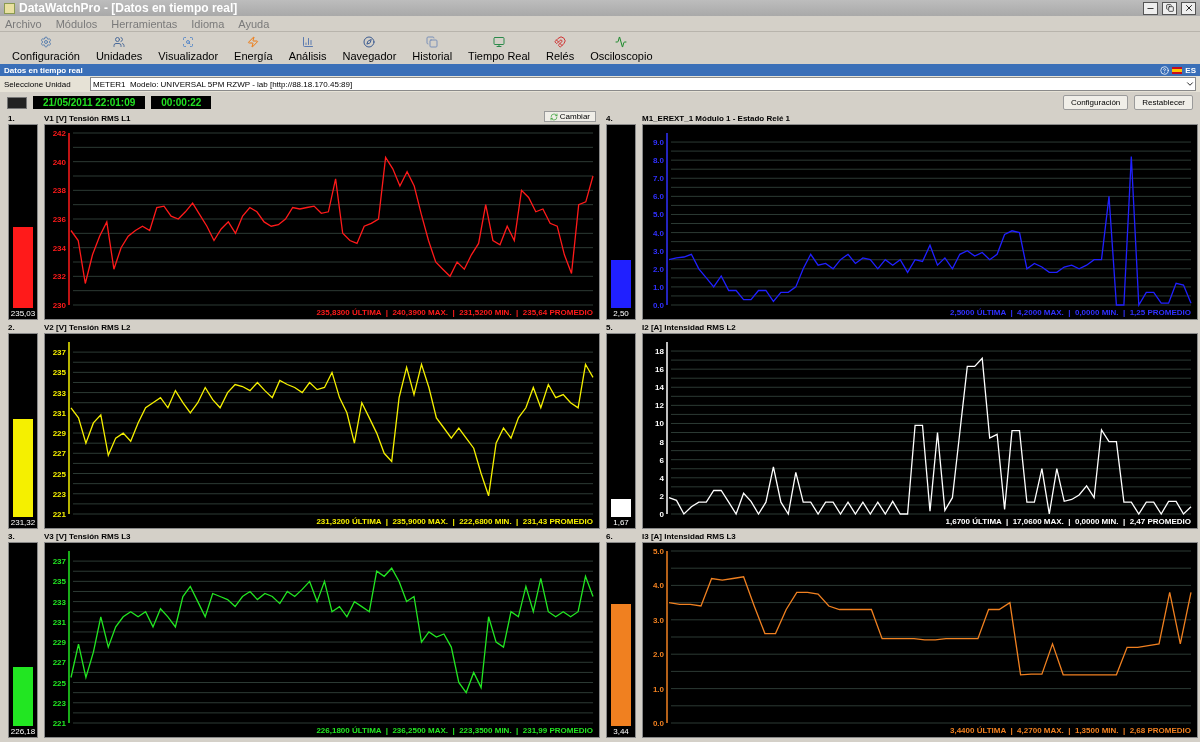 The image size is (1200, 742). Describe the element at coordinates (1177, 70) in the screenshot. I see `flag-icon` at that location.